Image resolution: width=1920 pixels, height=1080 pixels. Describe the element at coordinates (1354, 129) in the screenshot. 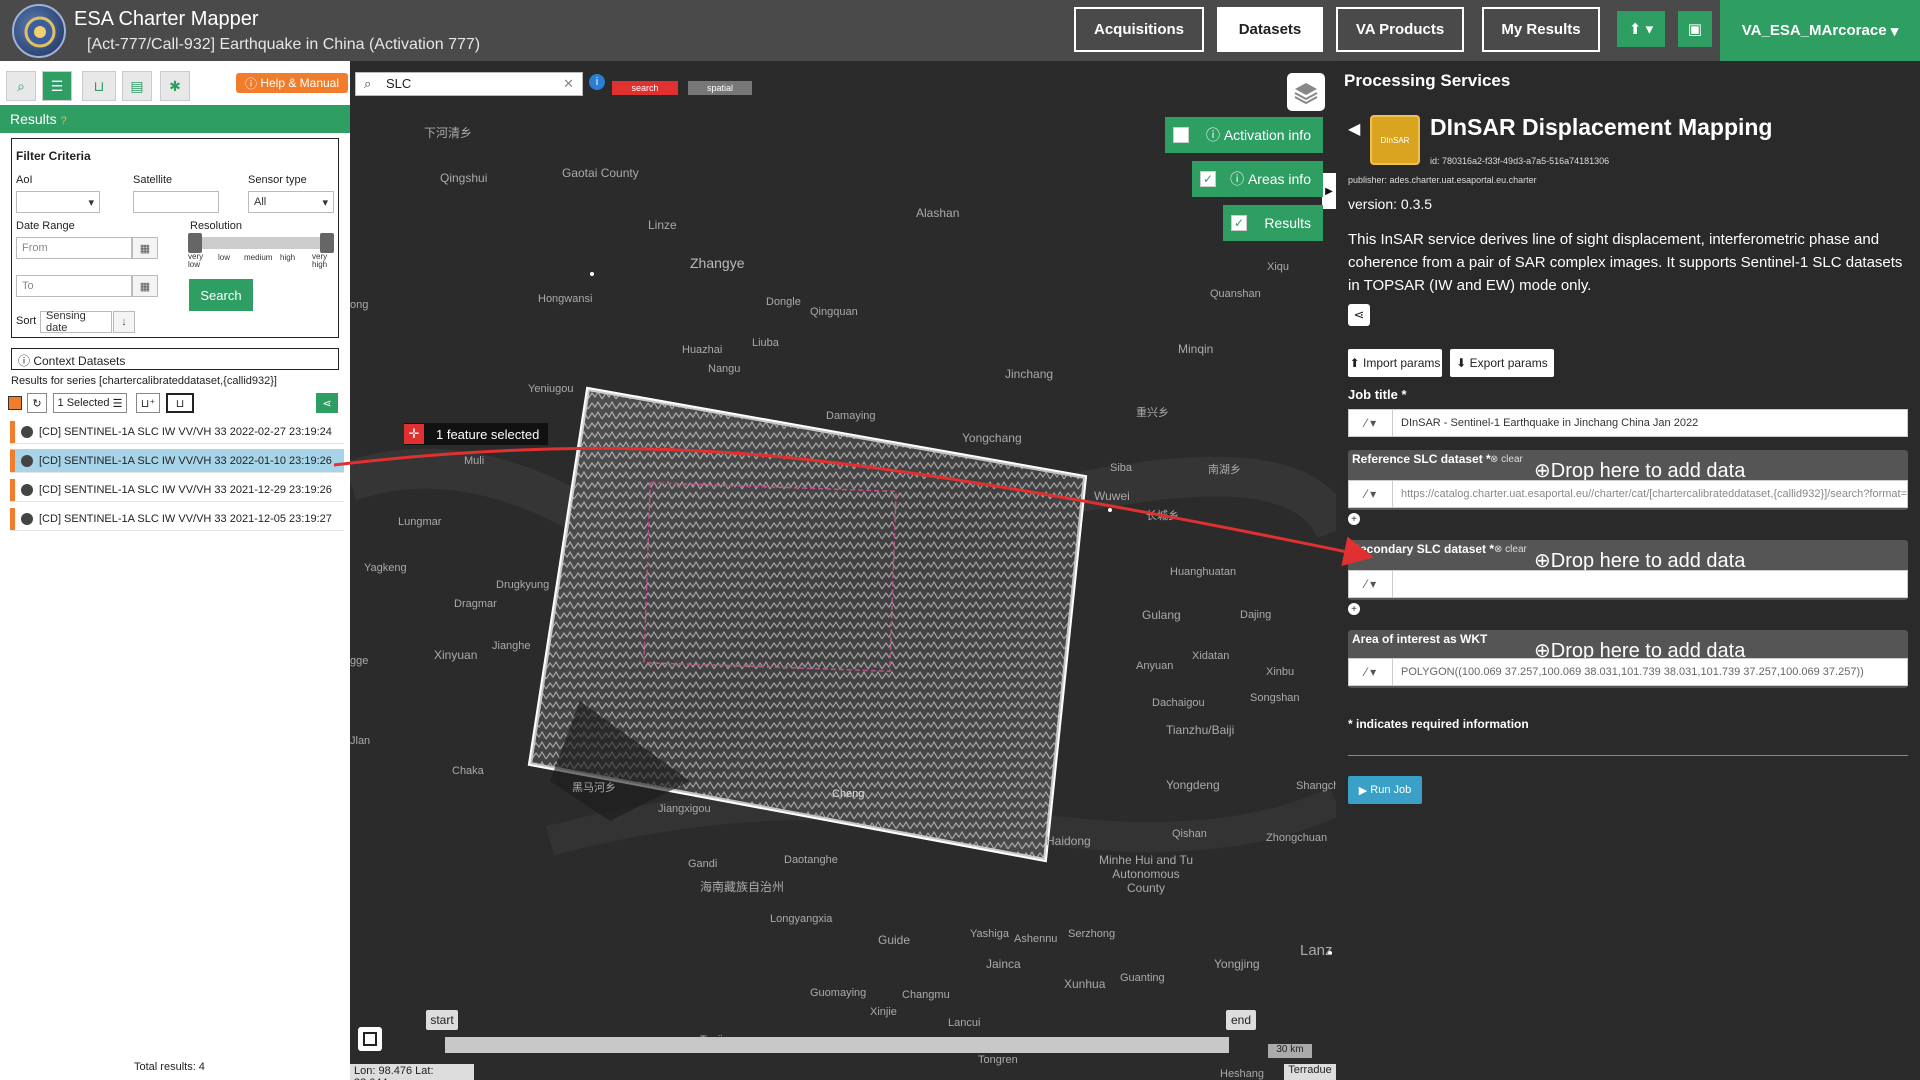

I see `back-icon: ◀` at that location.